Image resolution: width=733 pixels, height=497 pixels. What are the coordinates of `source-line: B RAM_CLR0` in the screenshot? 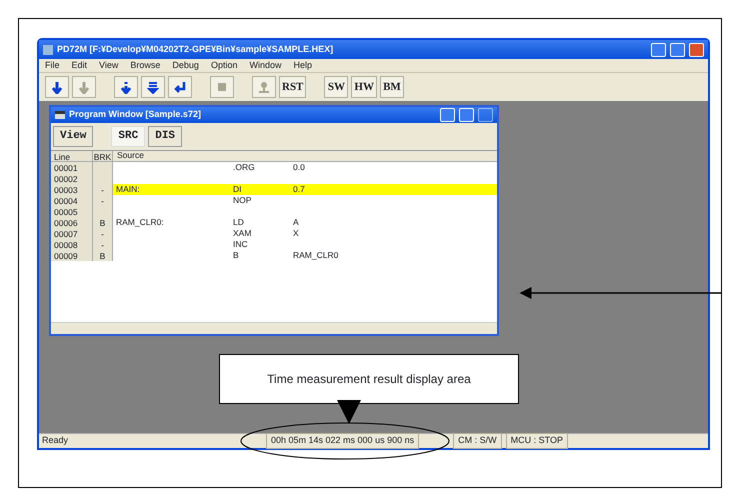 It's located at (305, 255).